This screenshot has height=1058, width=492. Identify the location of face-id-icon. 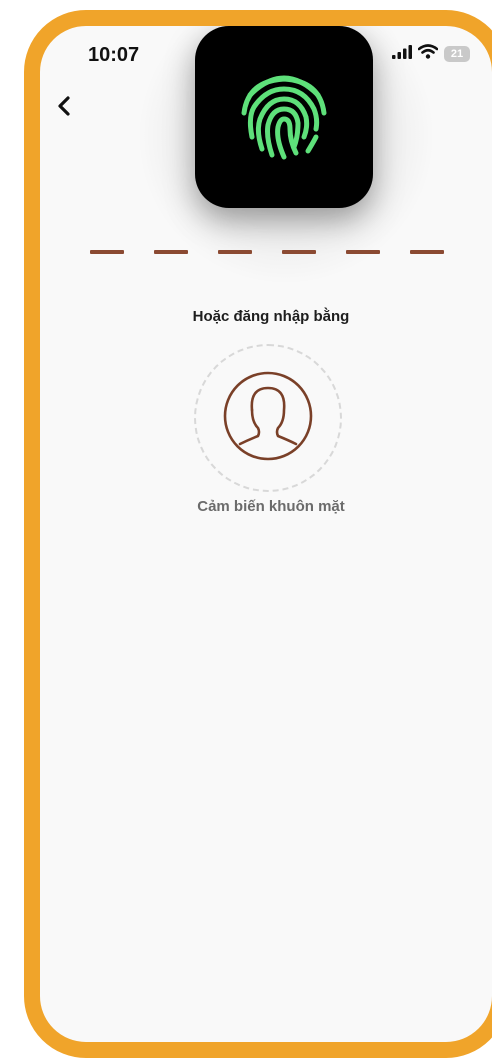
(268, 418).